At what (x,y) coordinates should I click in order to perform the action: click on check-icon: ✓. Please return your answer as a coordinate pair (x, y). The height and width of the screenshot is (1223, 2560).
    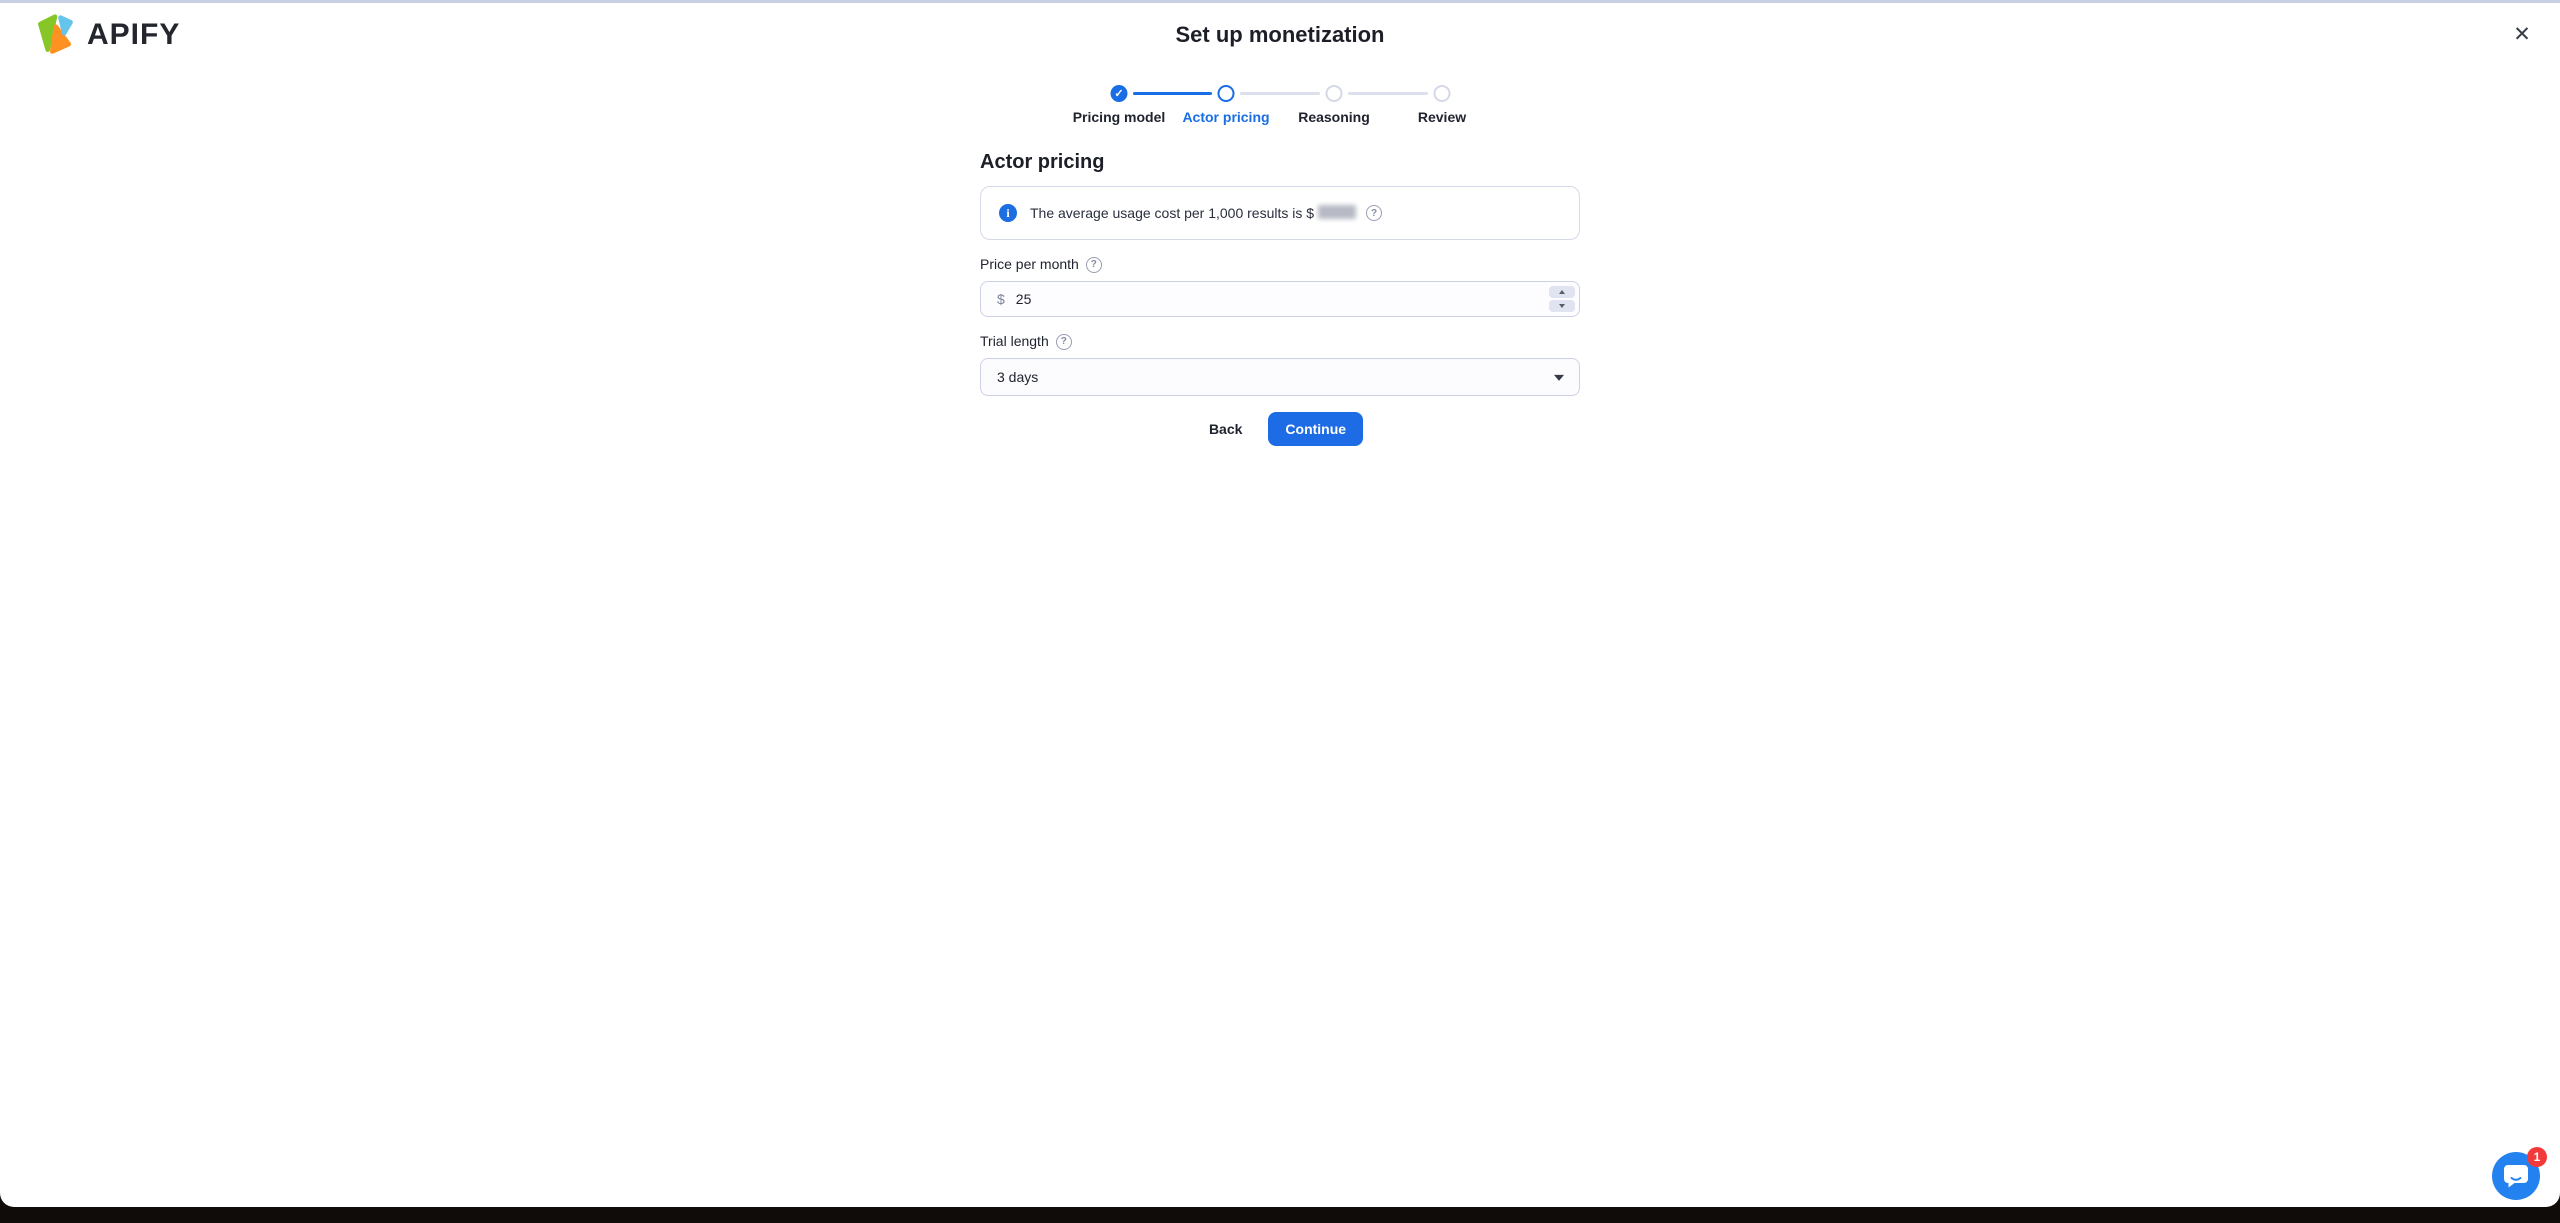
    Looking at the image, I should click on (1119, 94).